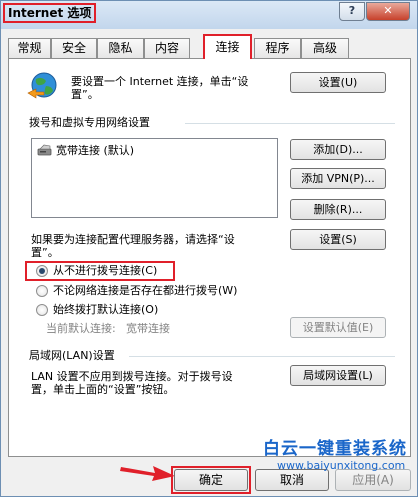 The height and width of the screenshot is (497, 418). What do you see at coordinates (167, 48) in the screenshot?
I see `tab-content: 内容` at bounding box center [167, 48].